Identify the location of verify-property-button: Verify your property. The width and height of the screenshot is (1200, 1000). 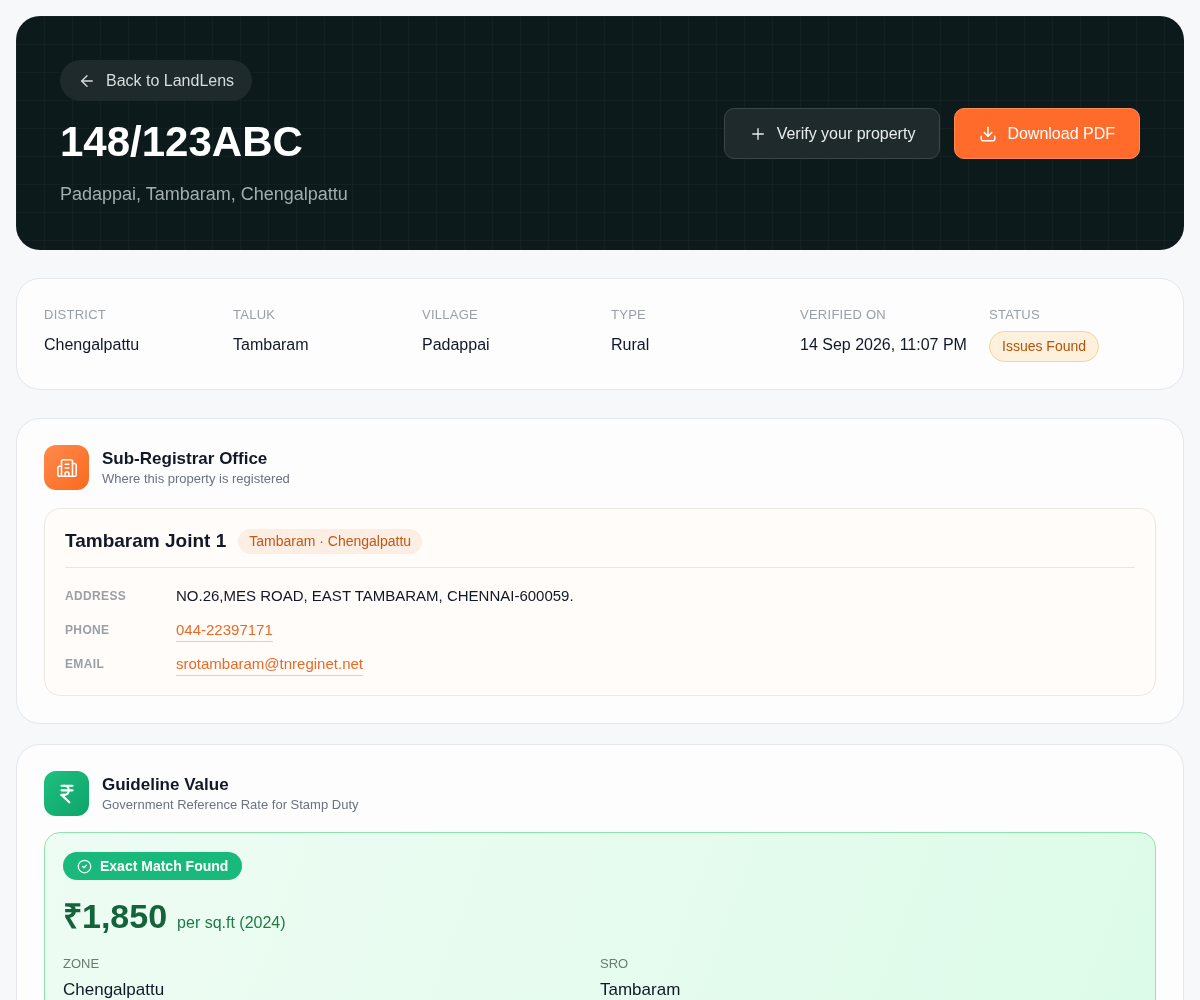
(832, 133).